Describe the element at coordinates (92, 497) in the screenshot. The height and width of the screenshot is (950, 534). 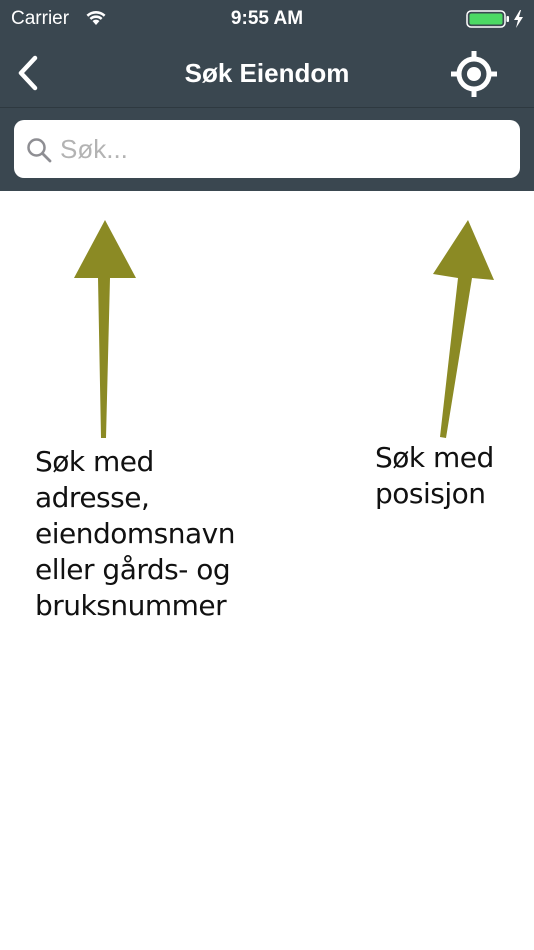
I see `hint-line: adresse,` at that location.